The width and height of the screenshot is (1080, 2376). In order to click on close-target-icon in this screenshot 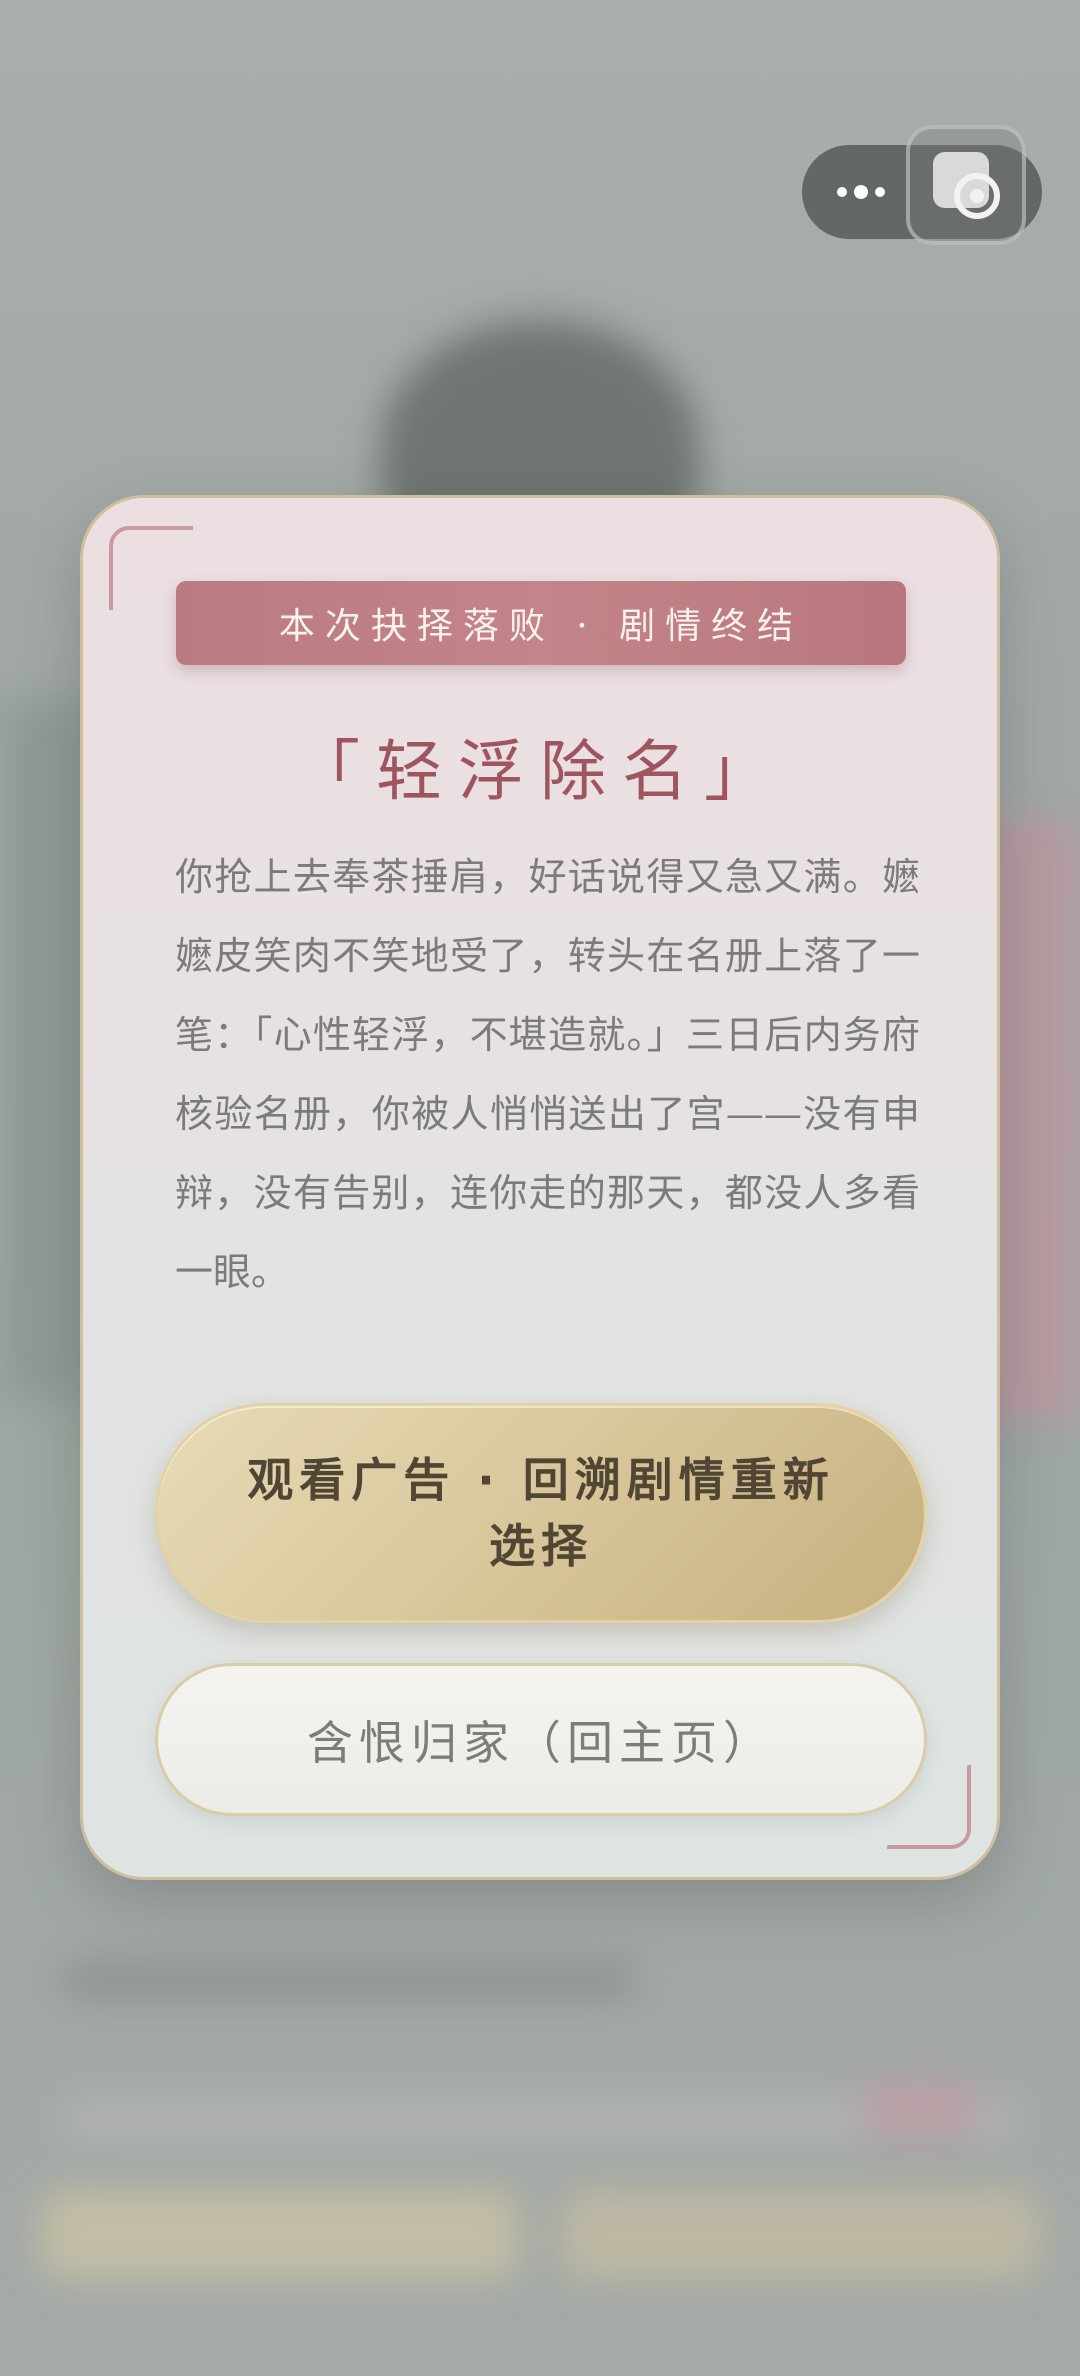, I will do `click(966, 185)`.